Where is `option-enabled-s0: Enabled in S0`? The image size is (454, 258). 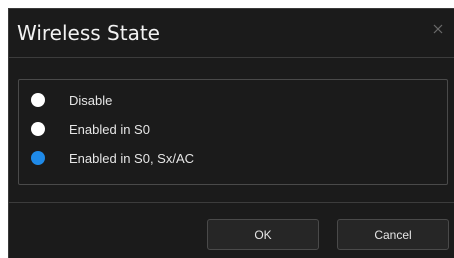 option-enabled-s0: Enabled in S0 is located at coordinates (90, 129).